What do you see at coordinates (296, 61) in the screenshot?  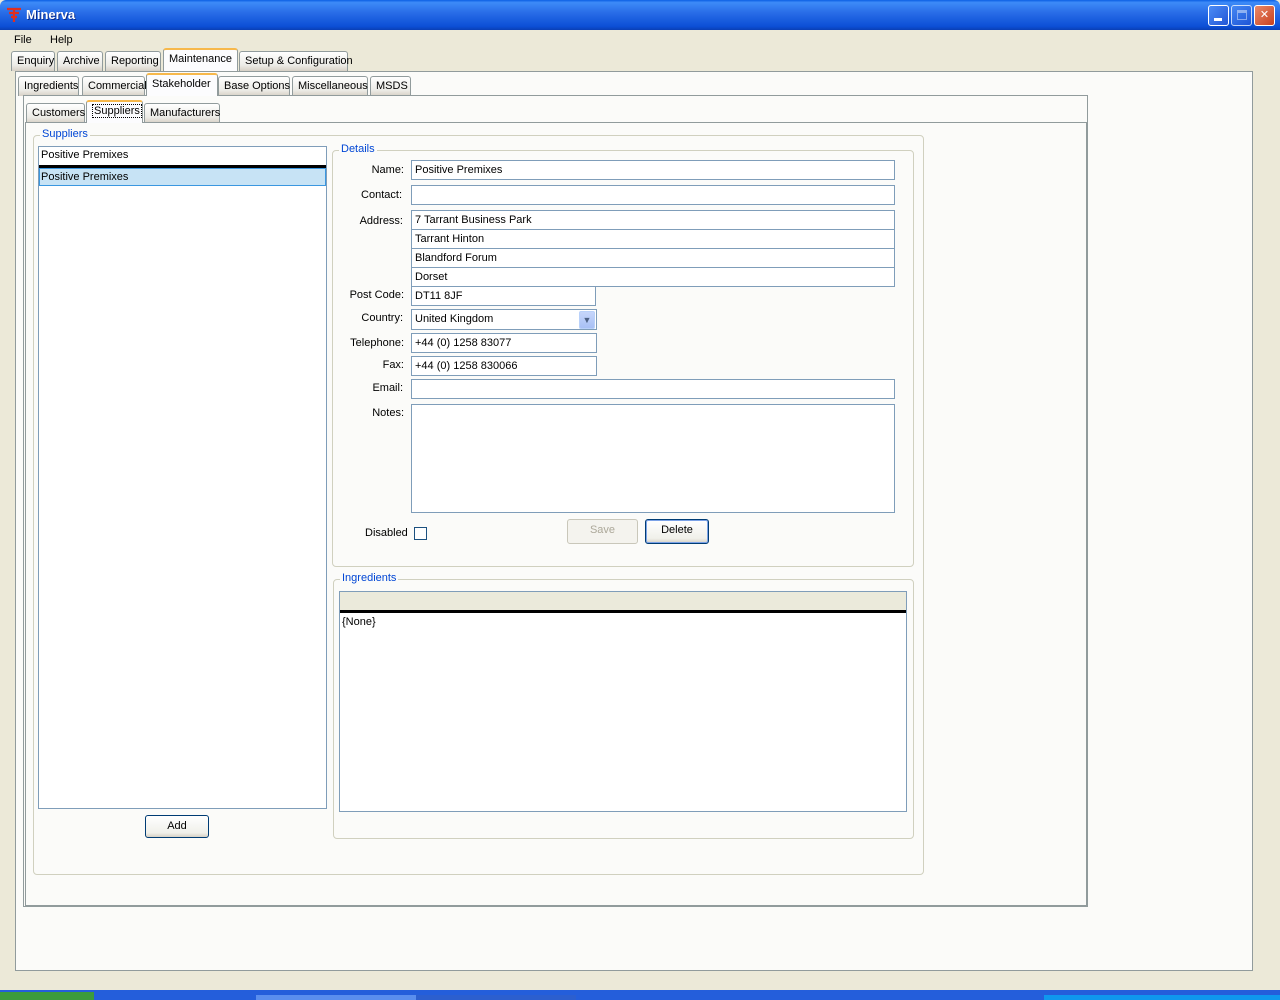 I see `tab-setup-configuration: Setup & Configuration` at bounding box center [296, 61].